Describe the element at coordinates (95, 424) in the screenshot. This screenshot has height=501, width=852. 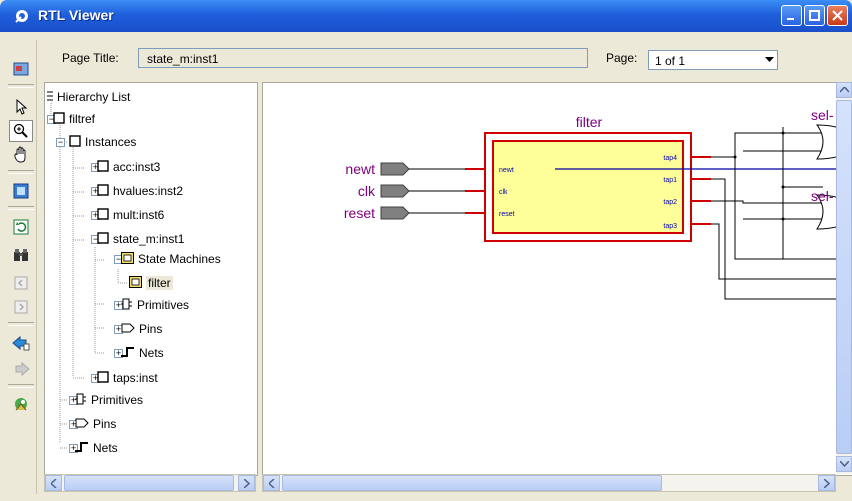
I see `tree-node-pins-root: Pins` at that location.